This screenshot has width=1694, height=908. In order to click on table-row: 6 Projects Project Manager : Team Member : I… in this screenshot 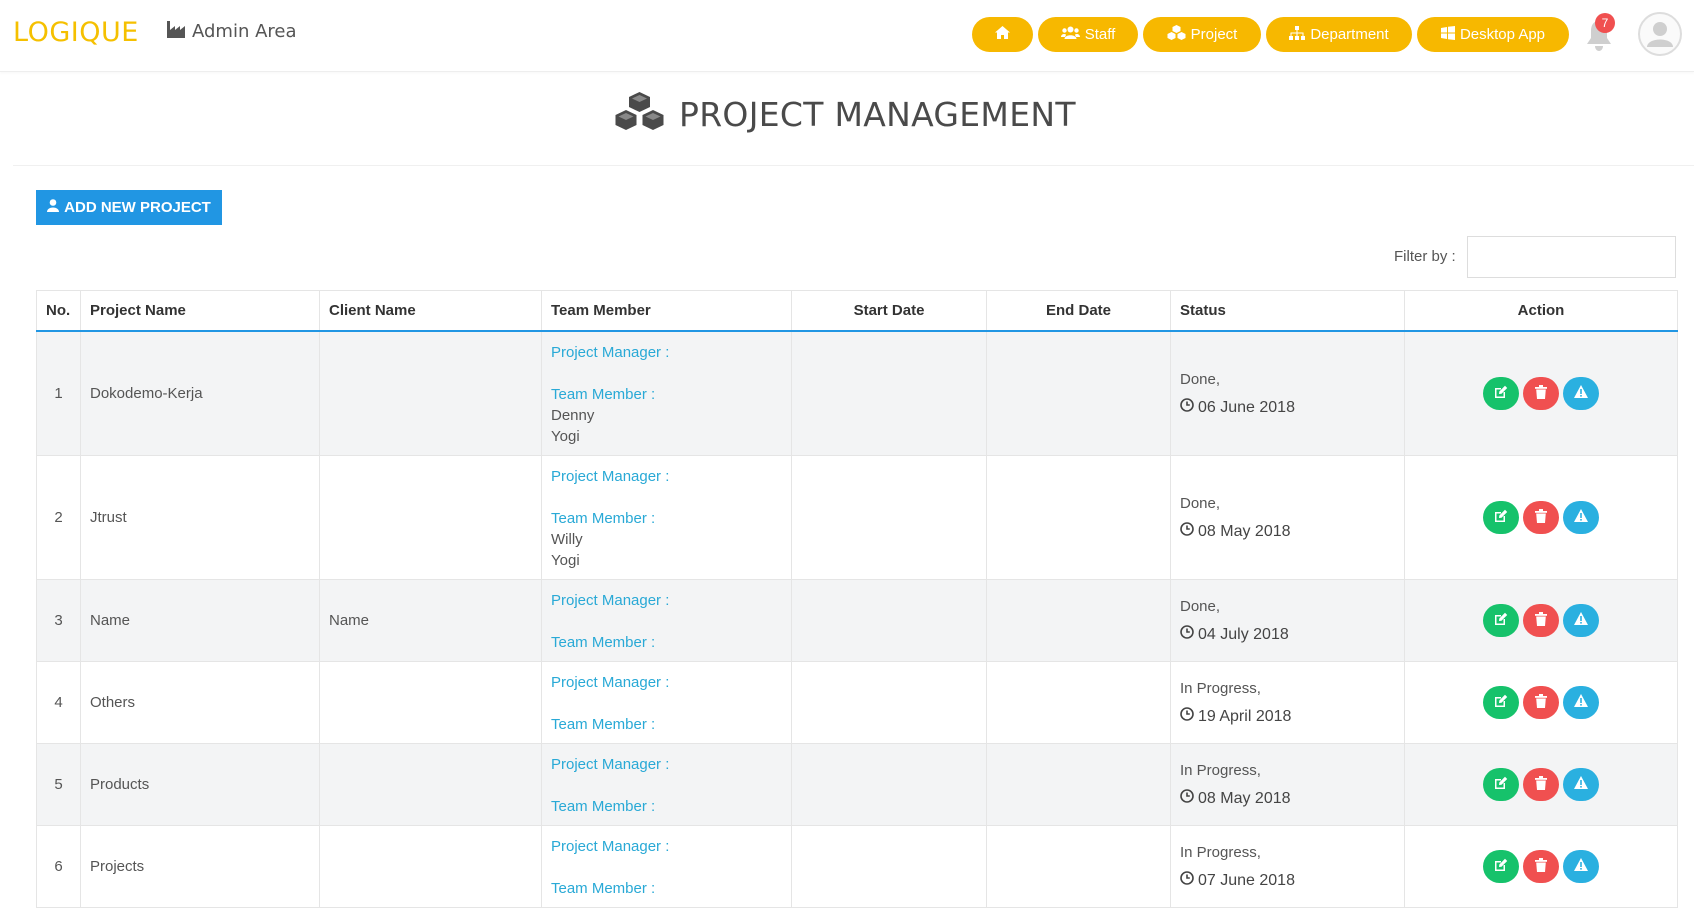, I will do `click(857, 866)`.